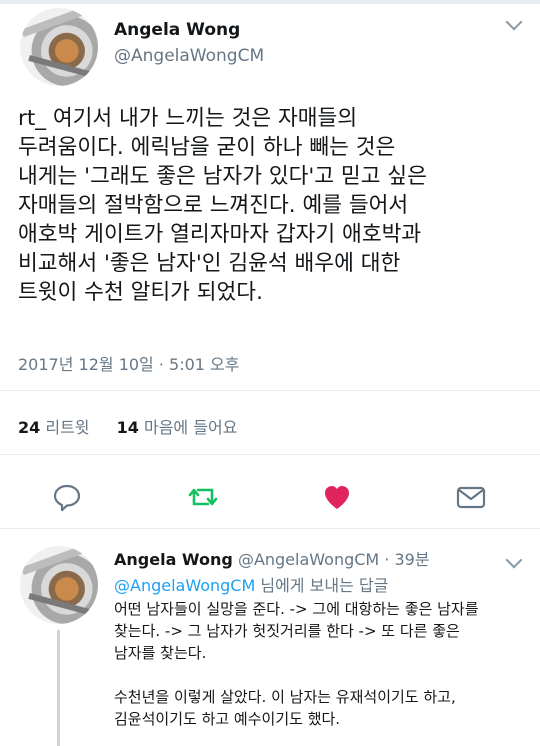 Image resolution: width=540 pixels, height=746 pixels. I want to click on replying-to-suffix: 님에게 보내는 답글, so click(322, 585).